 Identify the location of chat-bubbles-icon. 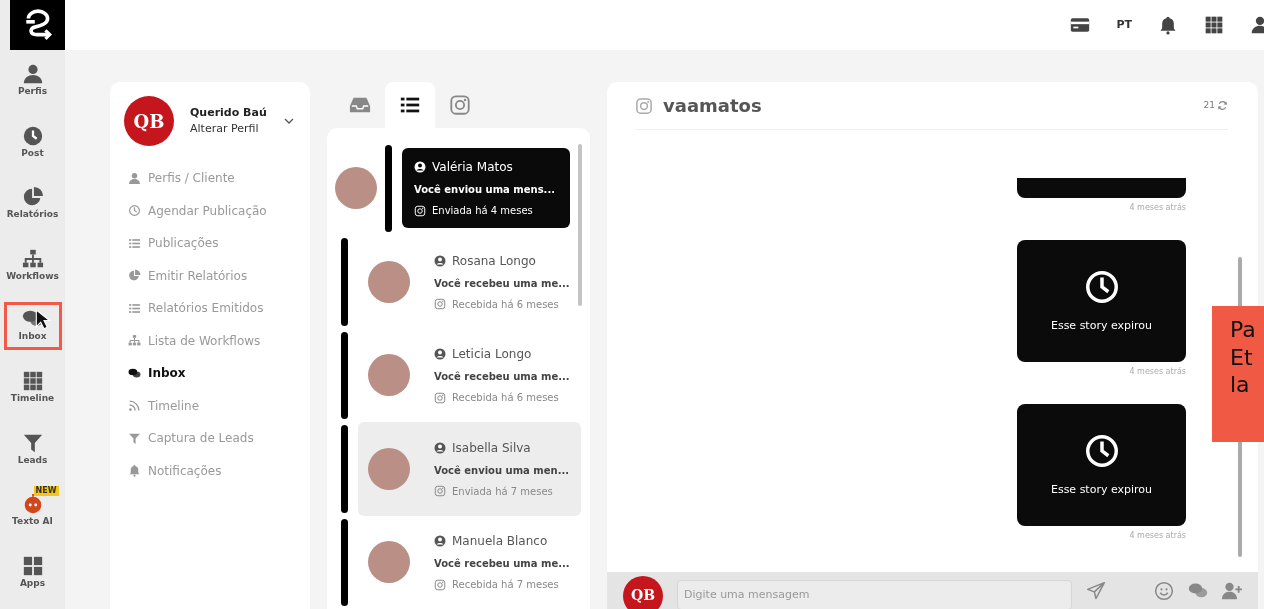
(134, 373).